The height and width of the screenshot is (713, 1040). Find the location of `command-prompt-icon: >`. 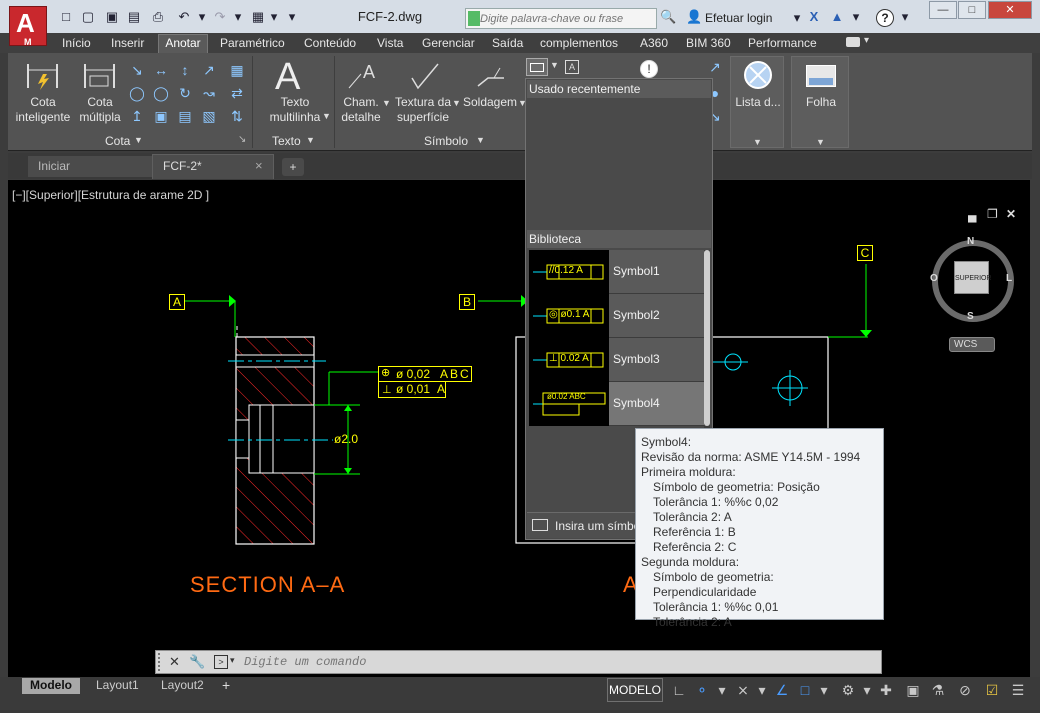

command-prompt-icon: > is located at coordinates (221, 662).